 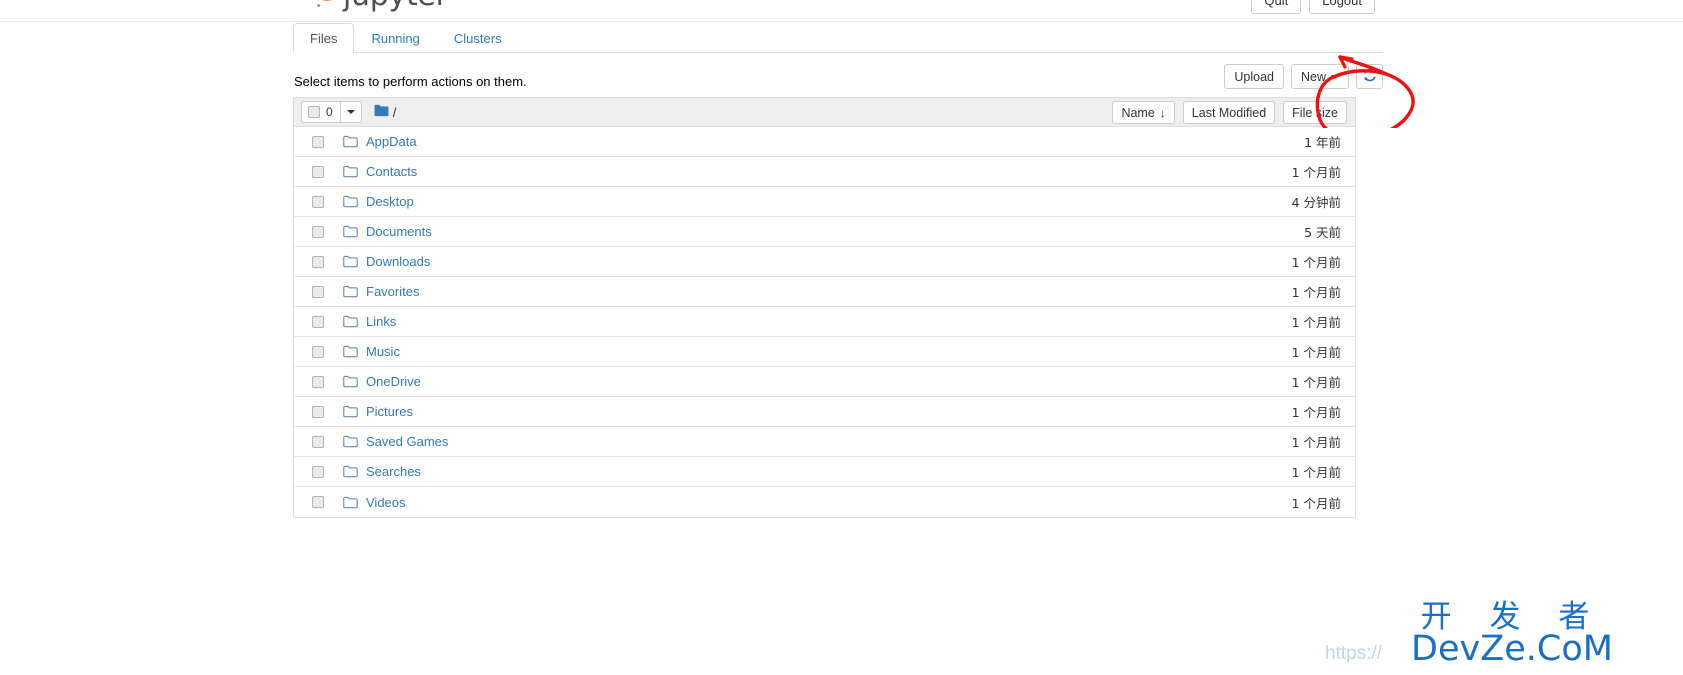 I want to click on watermark-url: https://, so click(x=1354, y=653).